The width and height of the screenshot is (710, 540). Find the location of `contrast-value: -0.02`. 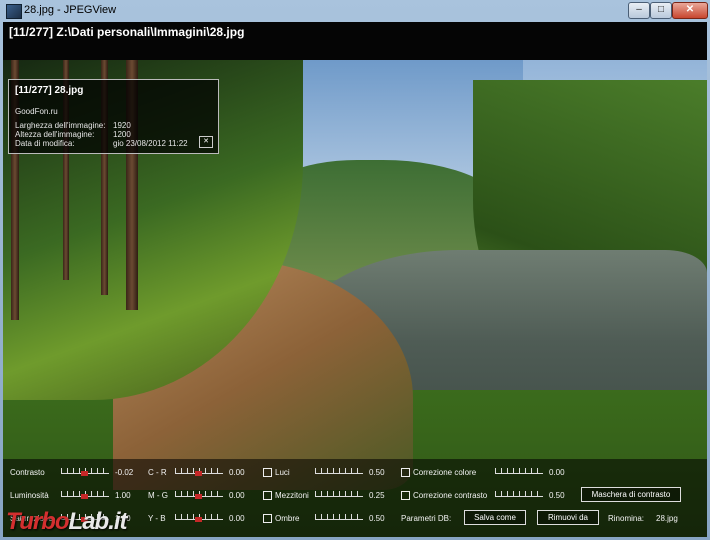

contrast-value: -0.02 is located at coordinates (124, 472).